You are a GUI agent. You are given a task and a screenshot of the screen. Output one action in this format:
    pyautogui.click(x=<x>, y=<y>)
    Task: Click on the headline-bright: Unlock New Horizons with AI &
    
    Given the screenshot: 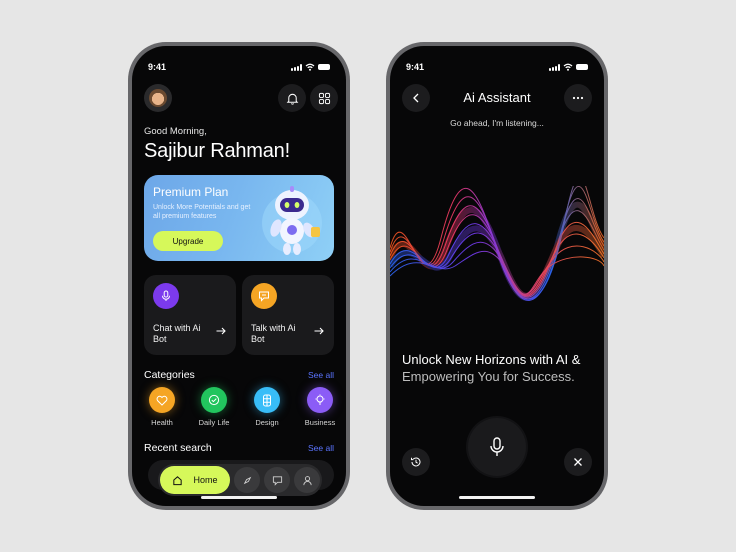 What is the action you would take?
    pyautogui.click(x=491, y=359)
    